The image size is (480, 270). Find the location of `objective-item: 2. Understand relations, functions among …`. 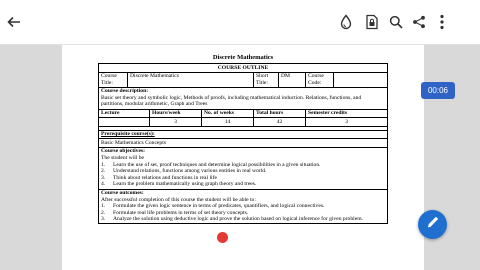

objective-item: 2. Understand relations, functions among … is located at coordinates (184, 171).